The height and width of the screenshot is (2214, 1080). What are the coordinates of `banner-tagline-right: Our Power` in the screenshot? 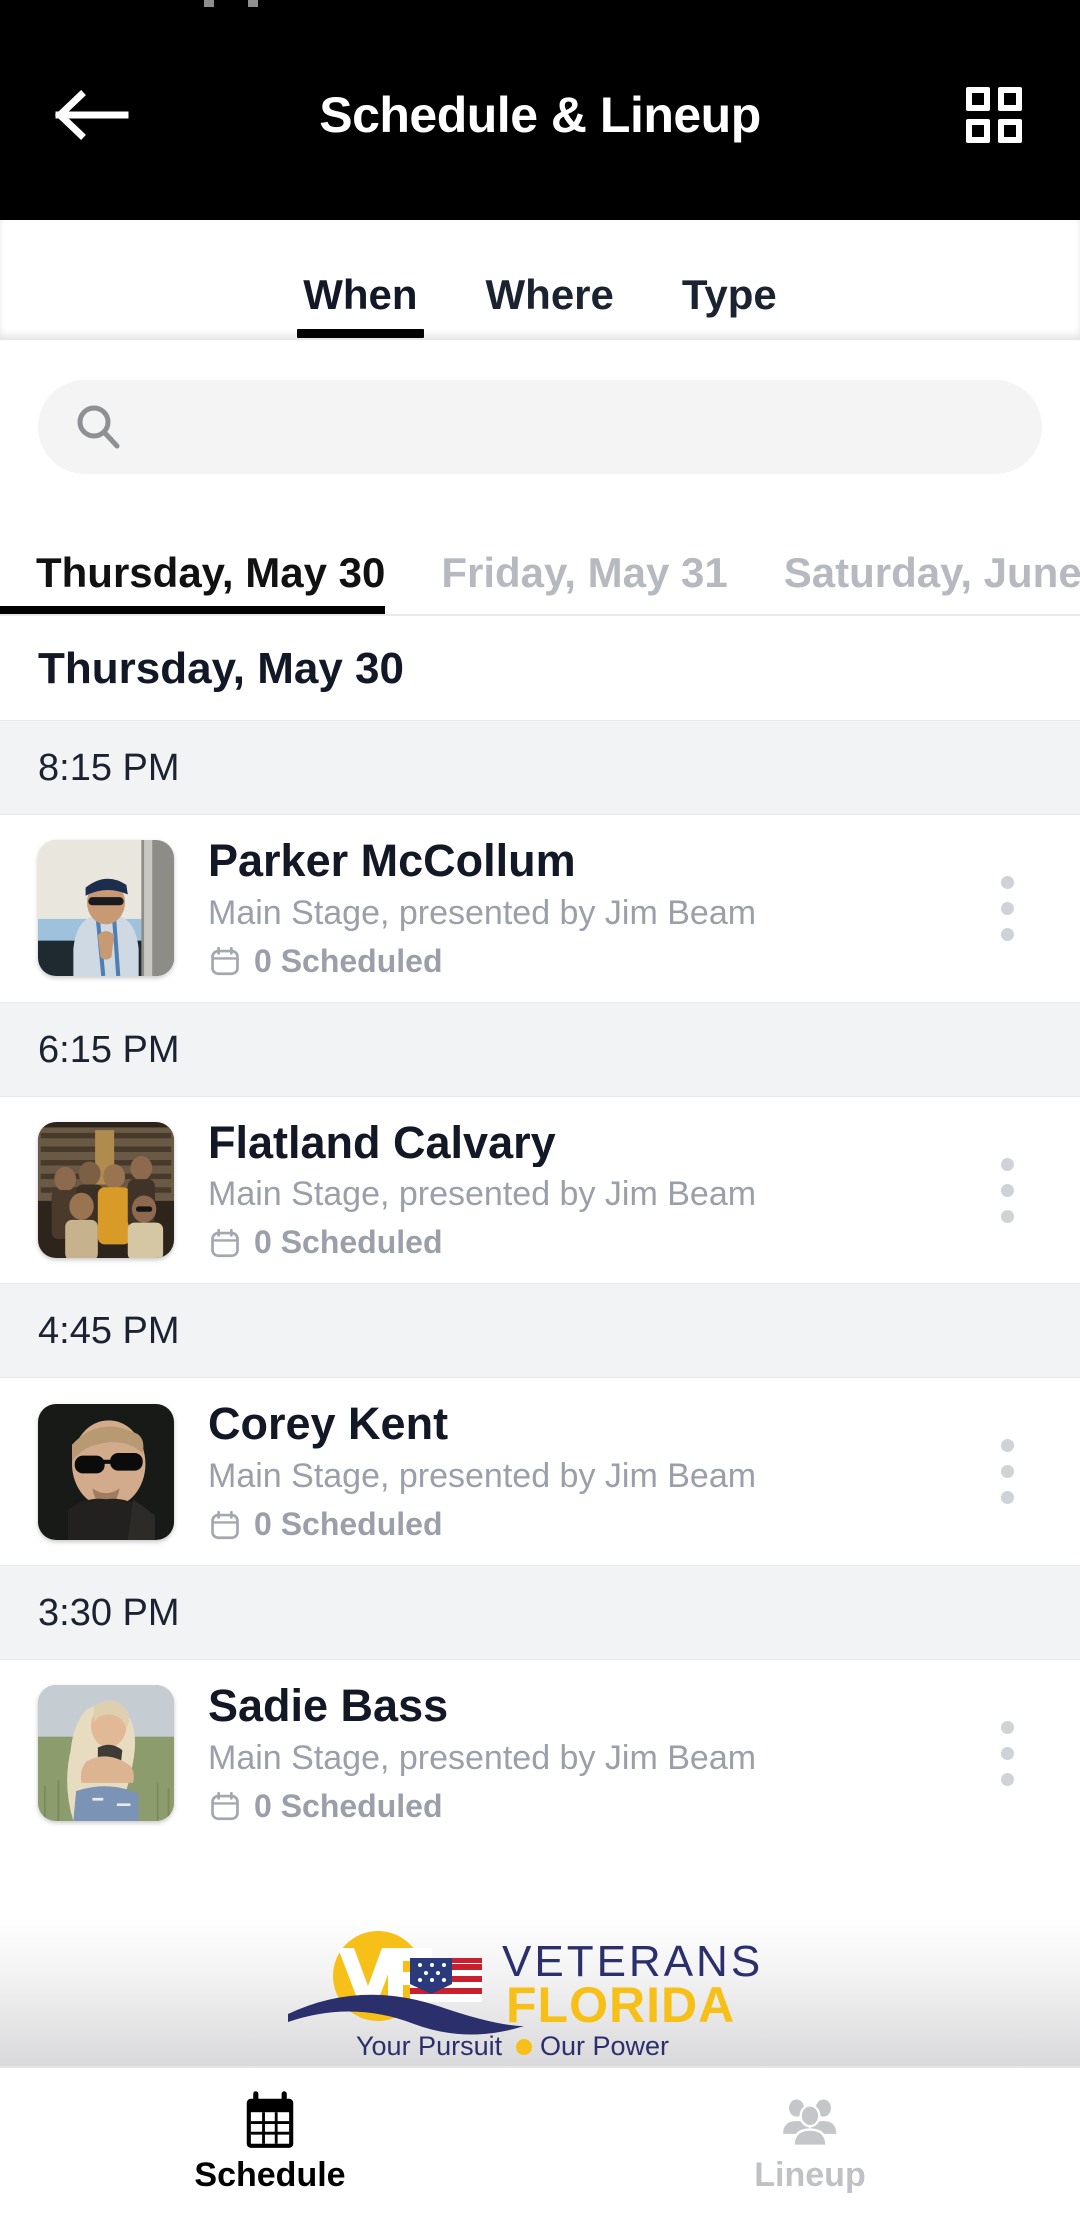 It's located at (604, 2046).